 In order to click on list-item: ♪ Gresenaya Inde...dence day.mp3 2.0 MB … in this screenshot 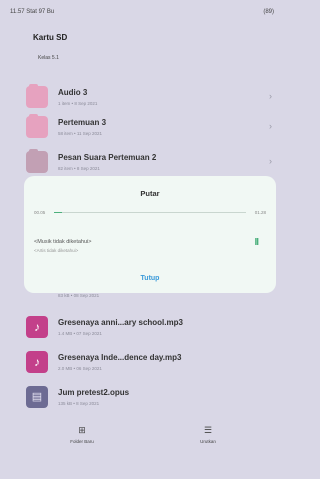, I will do `click(142, 365)`.